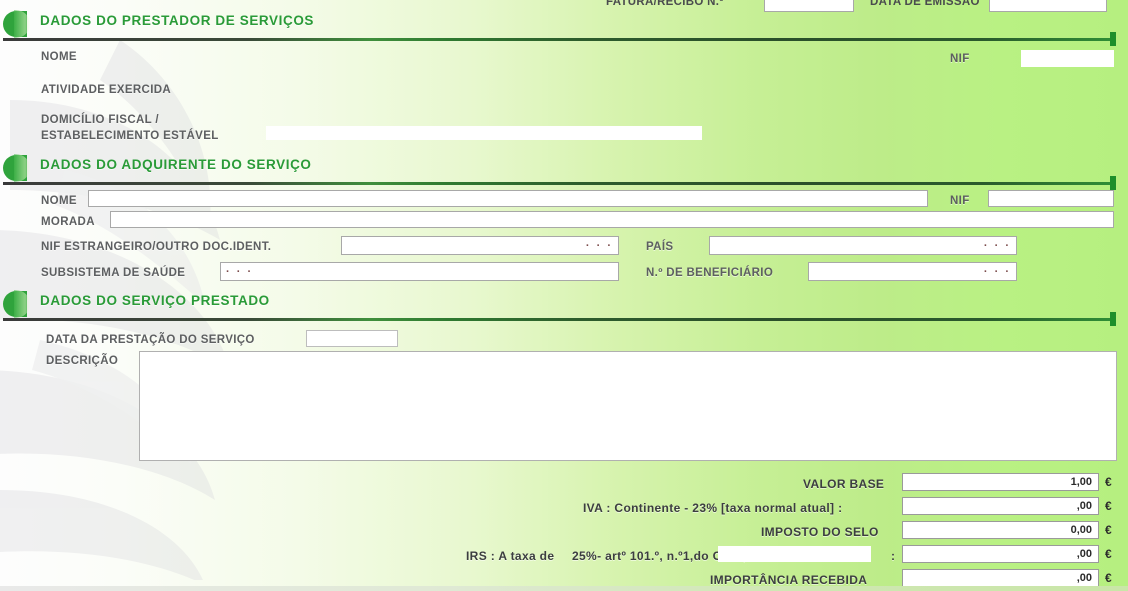 The image size is (1128, 591). I want to click on total-input-irs: ,00, so click(1000, 554).